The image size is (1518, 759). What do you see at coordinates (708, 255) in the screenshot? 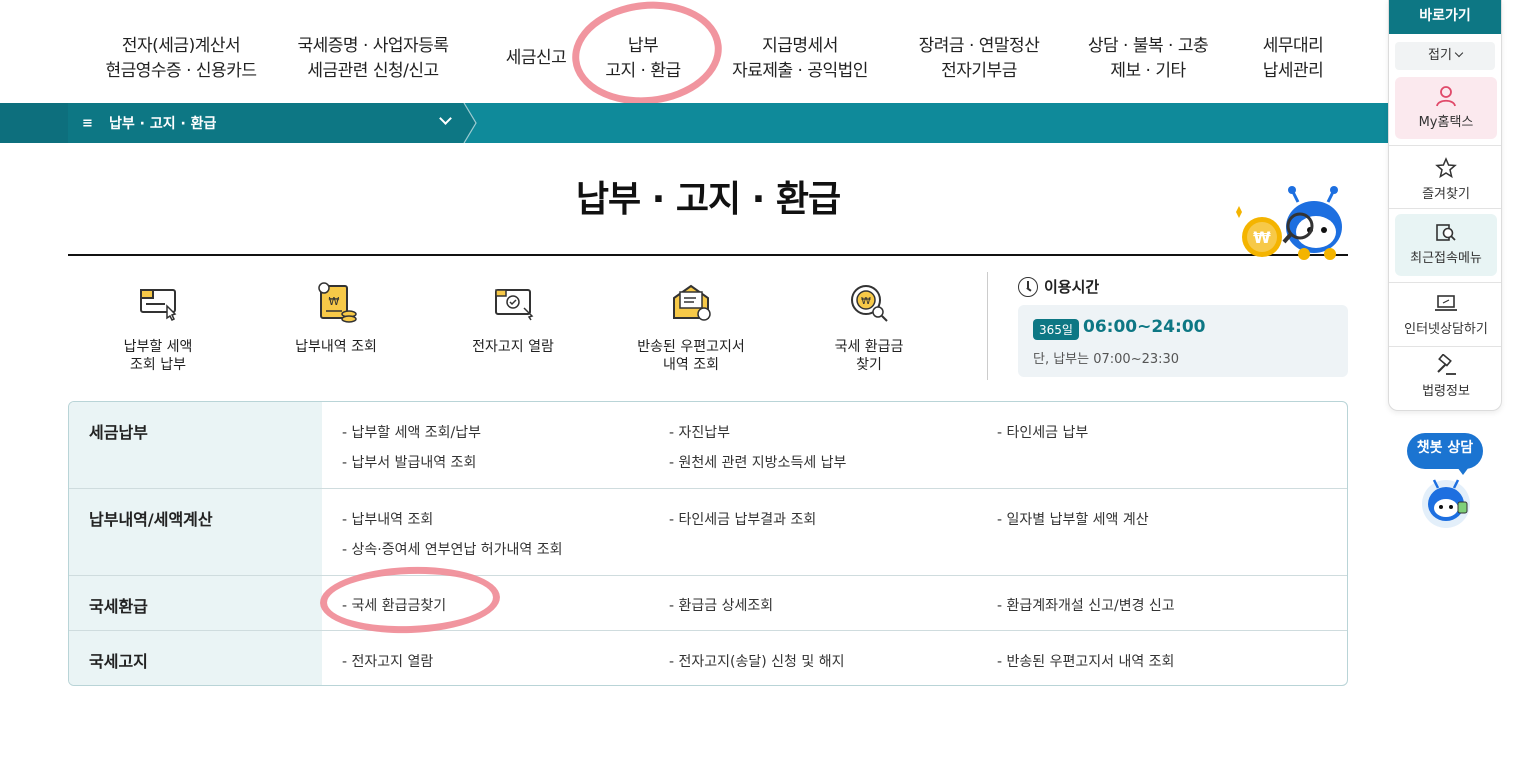
I see `title-divider` at bounding box center [708, 255].